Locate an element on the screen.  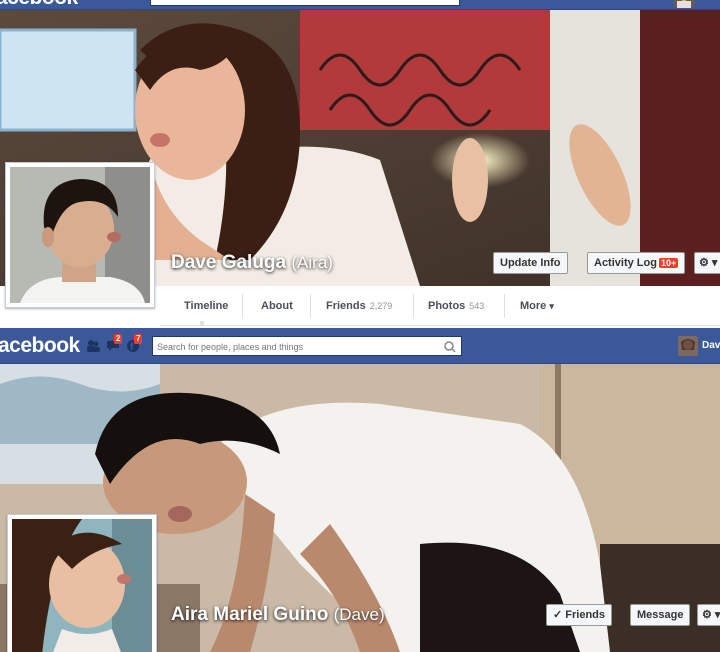
tab-more: More ▾ is located at coordinates (537, 306).